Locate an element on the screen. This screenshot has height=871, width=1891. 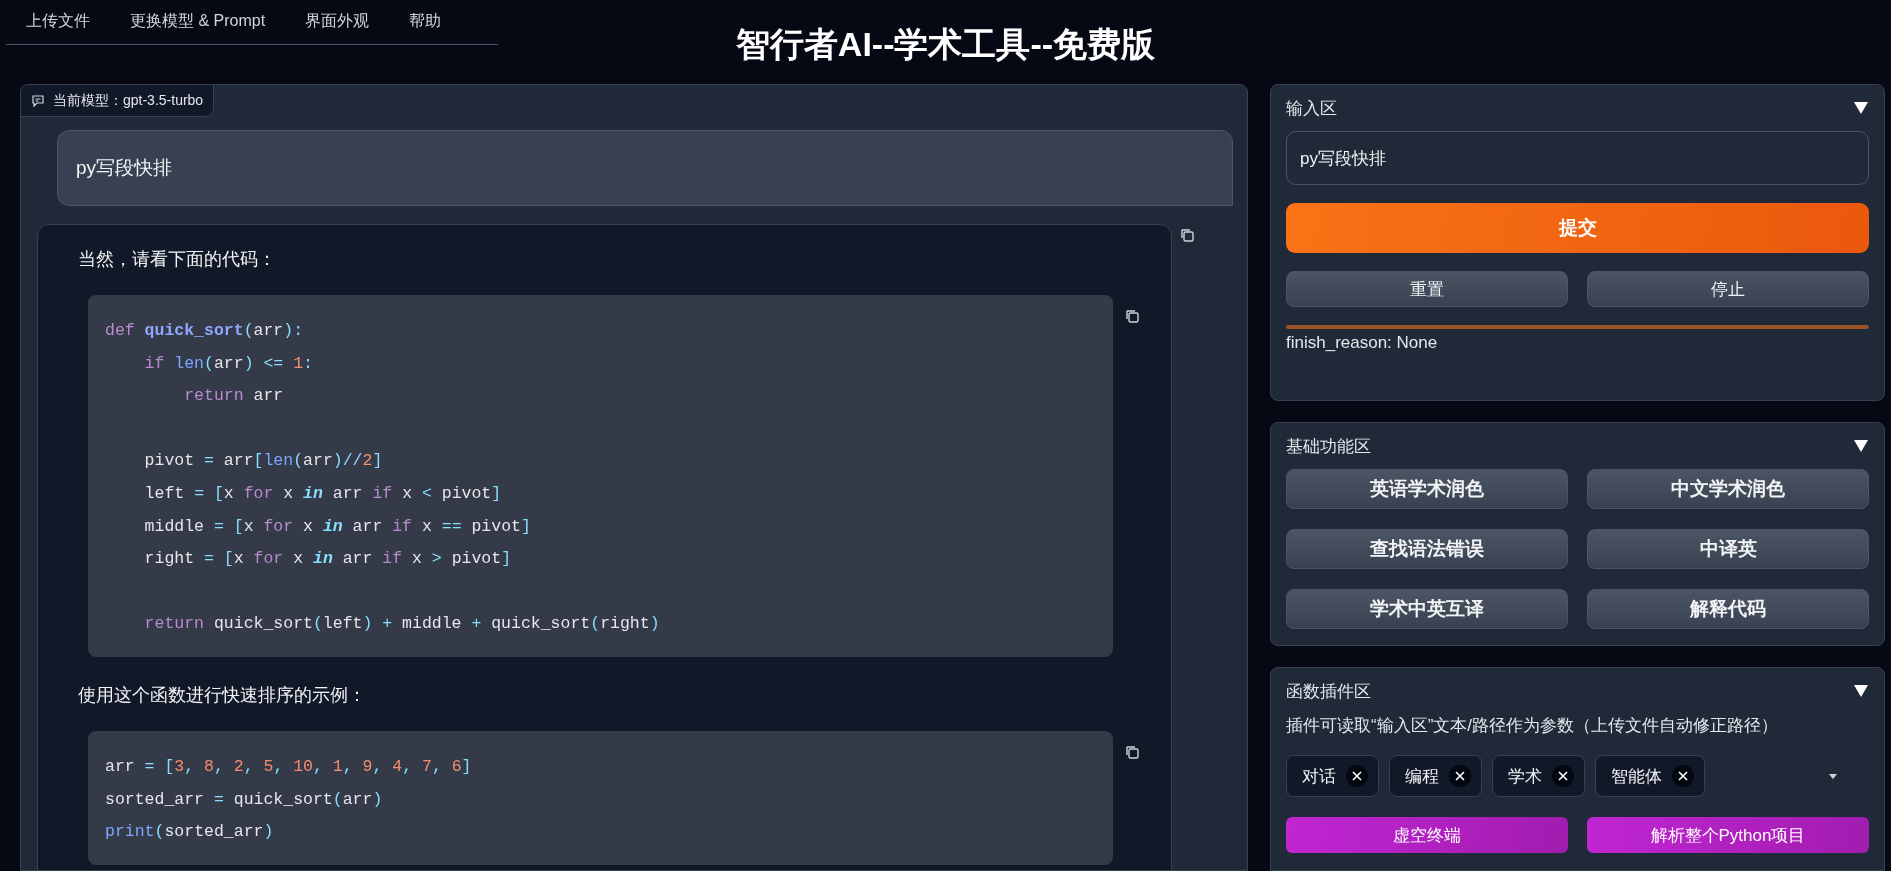
function-button: 中译英 is located at coordinates (1728, 549).